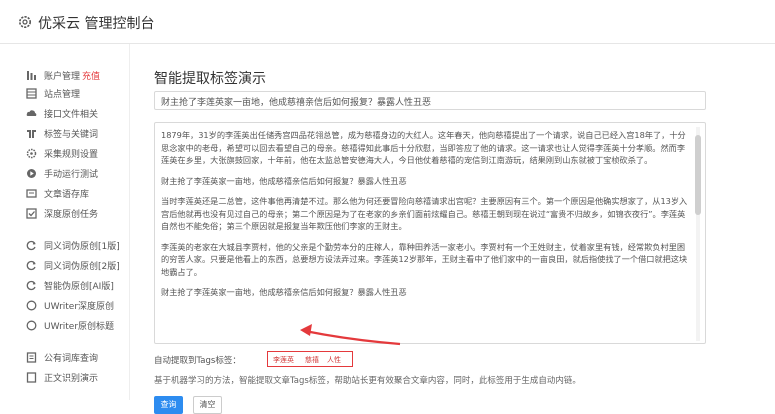  I want to click on sidebar-item-deep-original: 深度原创任务, so click(65, 214).